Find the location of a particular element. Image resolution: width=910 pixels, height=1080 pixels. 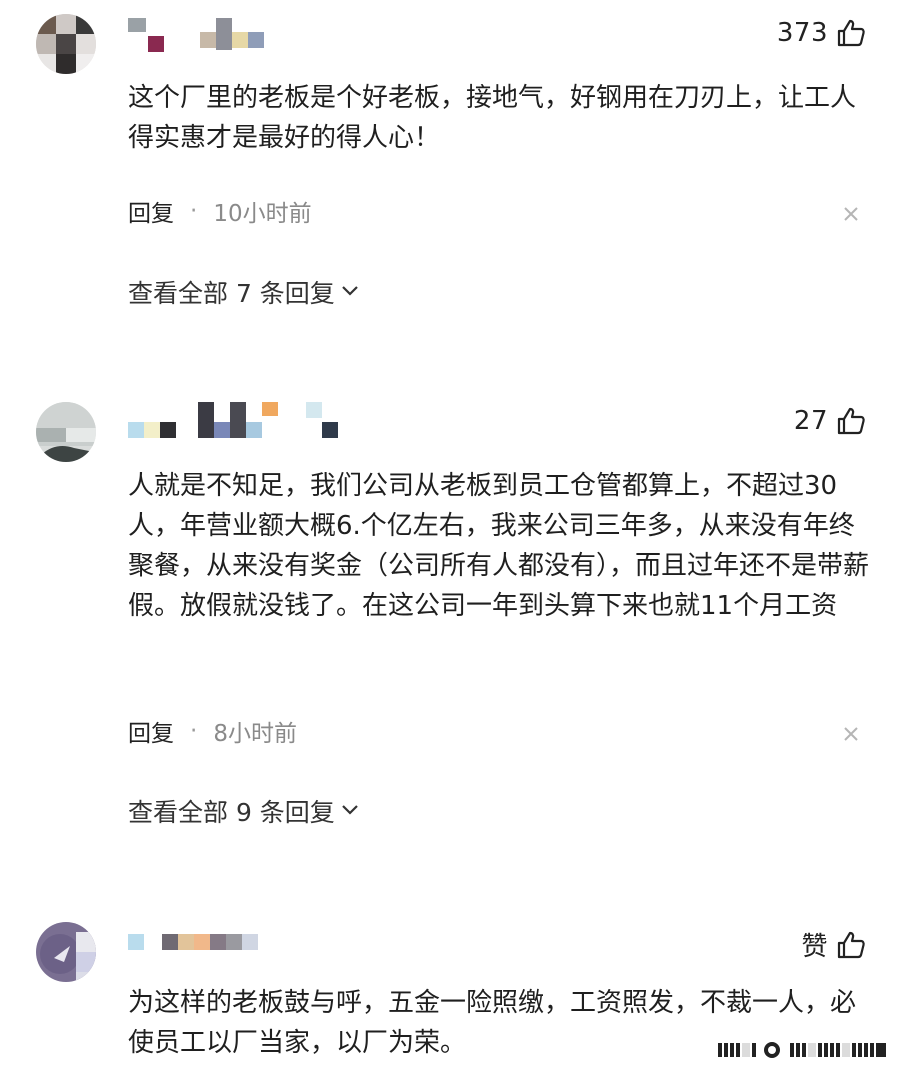

timestamp: 10小时前 is located at coordinates (262, 214).